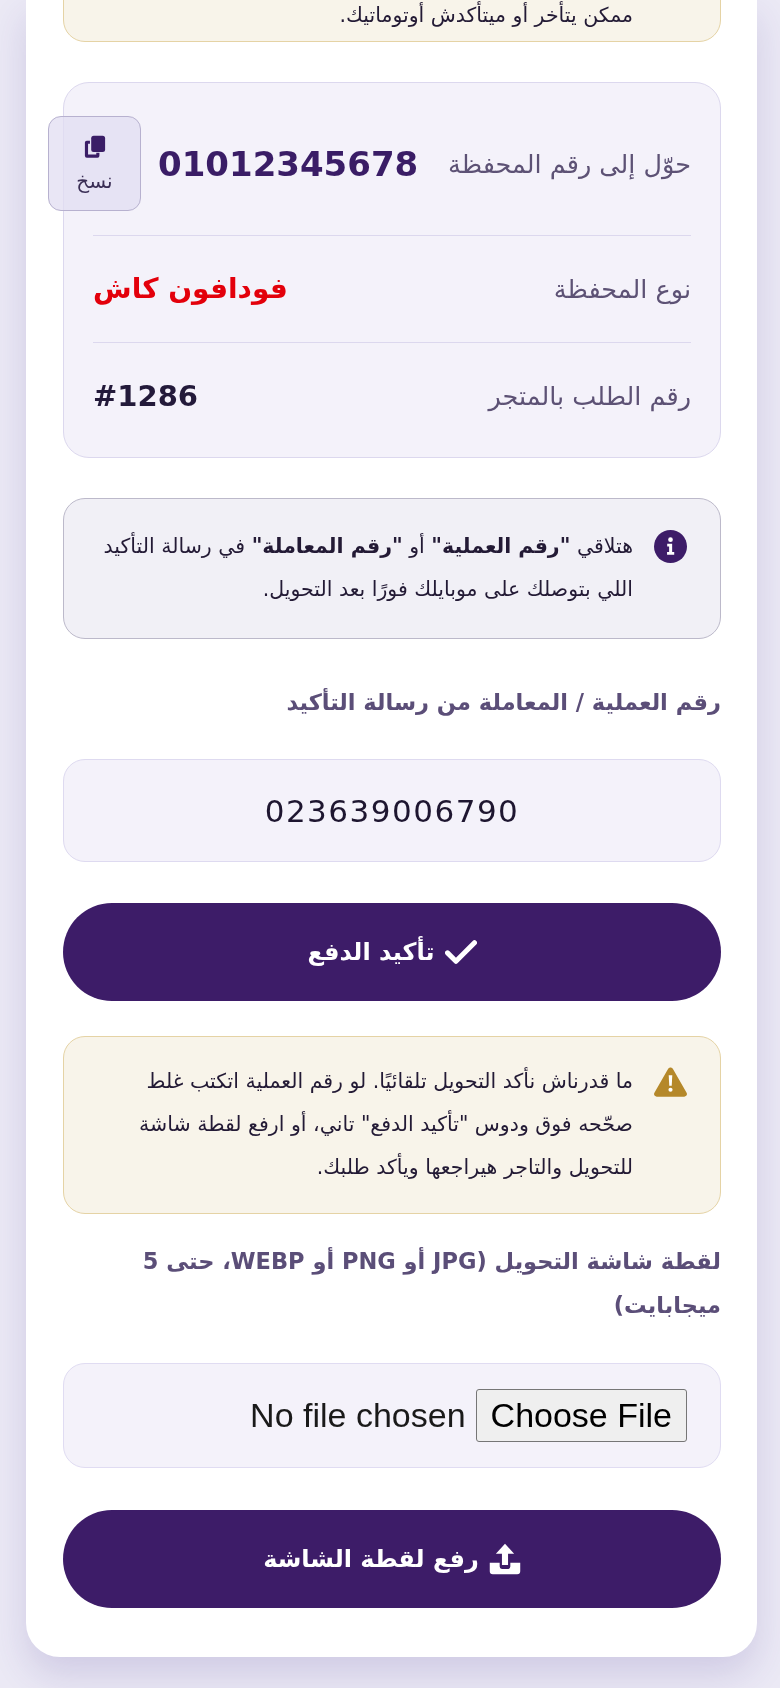 The width and height of the screenshot is (780, 1688). What do you see at coordinates (670, 546) in the screenshot?
I see `info-icon` at bounding box center [670, 546].